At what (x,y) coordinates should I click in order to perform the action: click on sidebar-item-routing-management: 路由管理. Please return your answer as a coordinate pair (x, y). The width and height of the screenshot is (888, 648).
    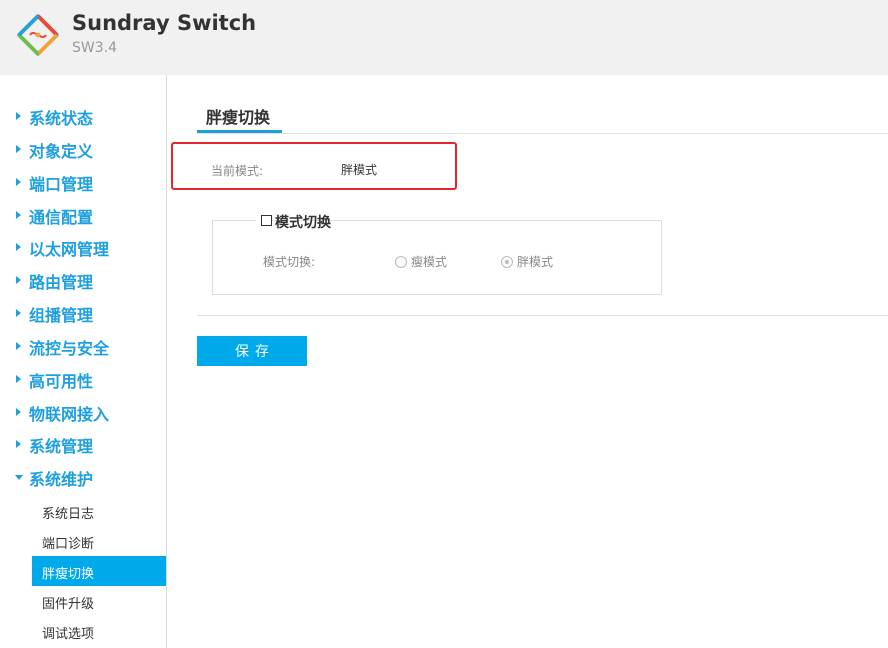
    Looking at the image, I should click on (83, 280).